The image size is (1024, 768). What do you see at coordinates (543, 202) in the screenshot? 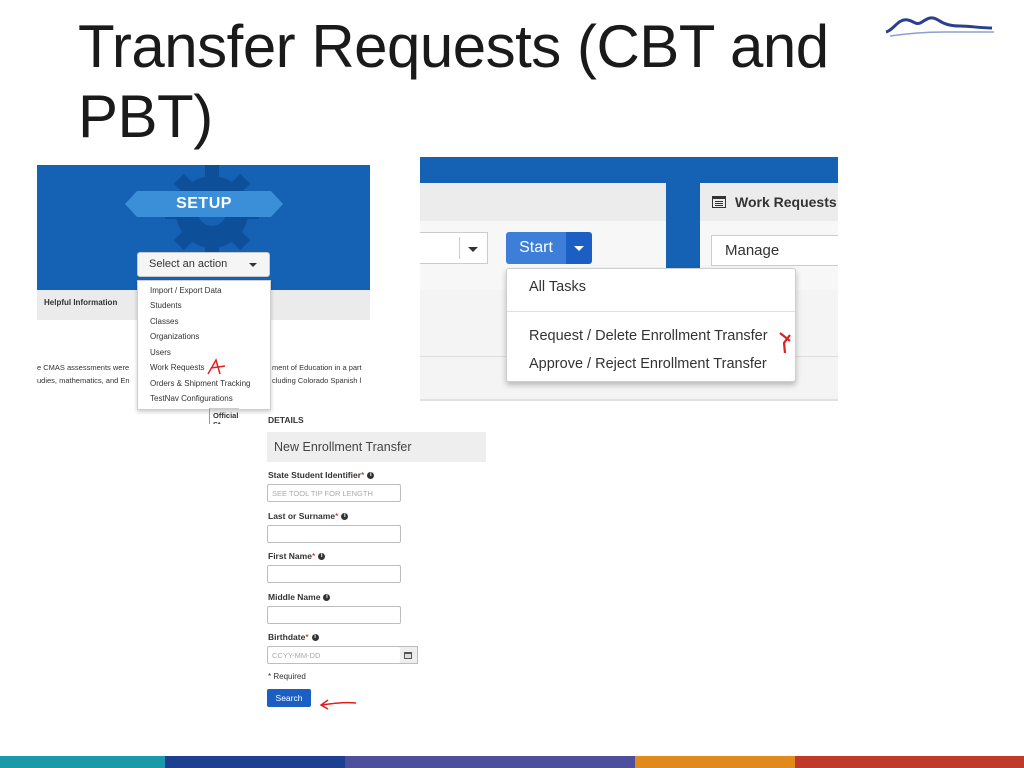
I see `task-card-header` at bounding box center [543, 202].